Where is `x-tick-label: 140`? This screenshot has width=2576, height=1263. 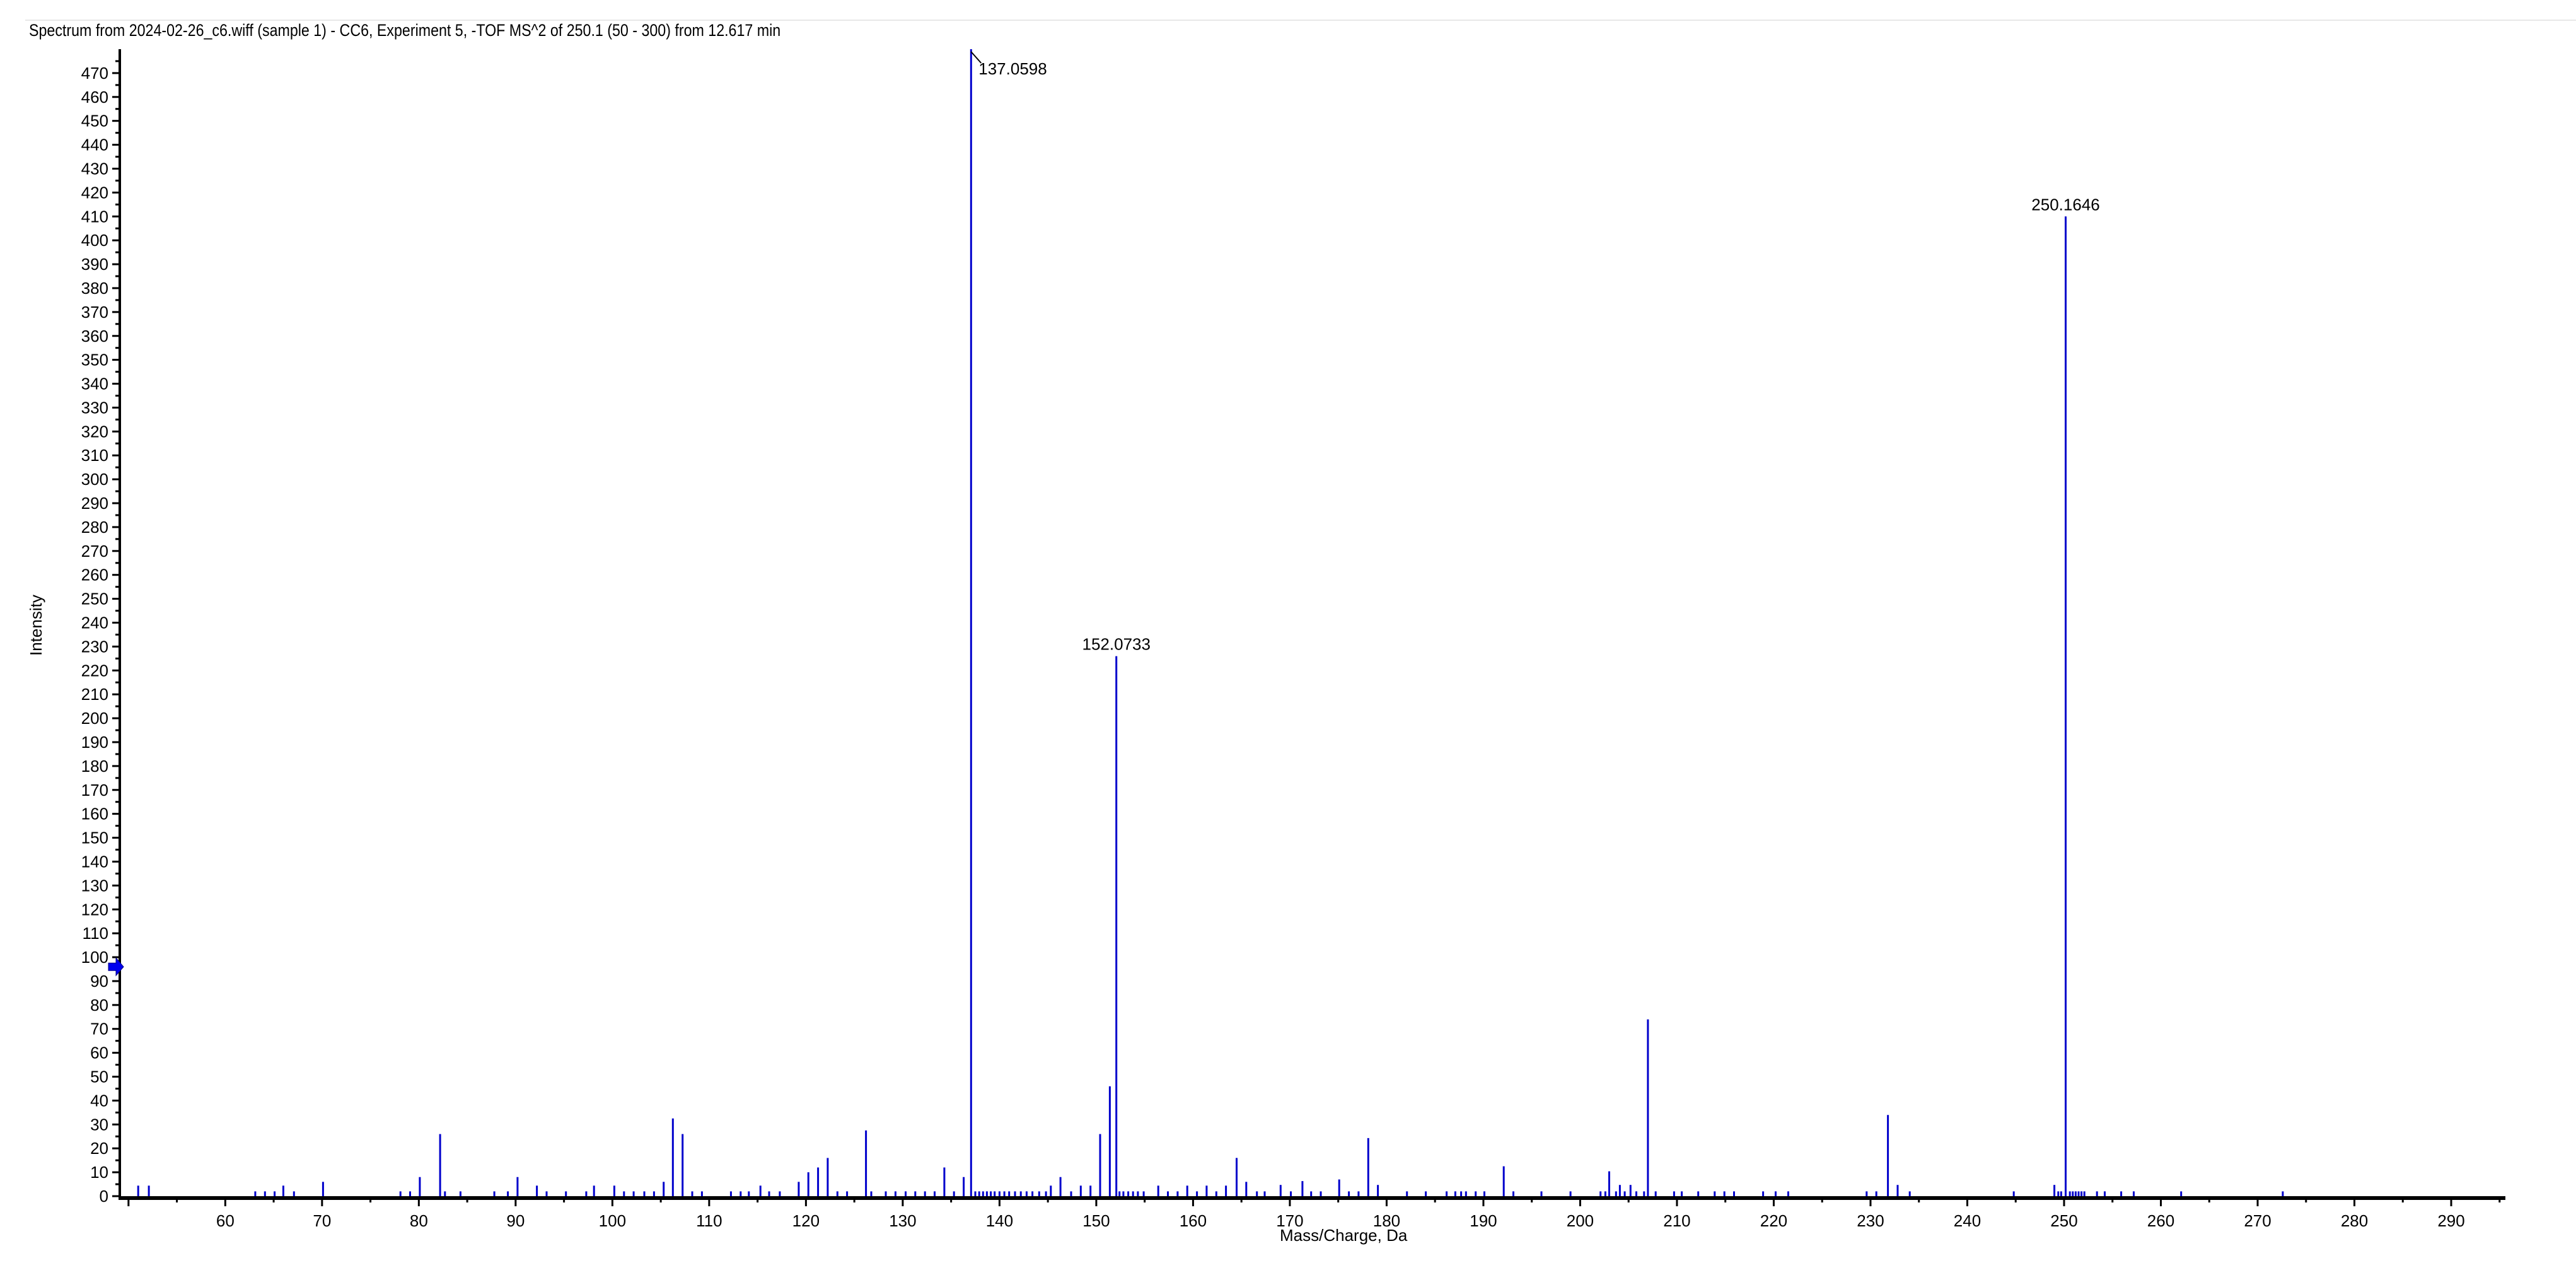 x-tick-label: 140 is located at coordinates (1000, 1220).